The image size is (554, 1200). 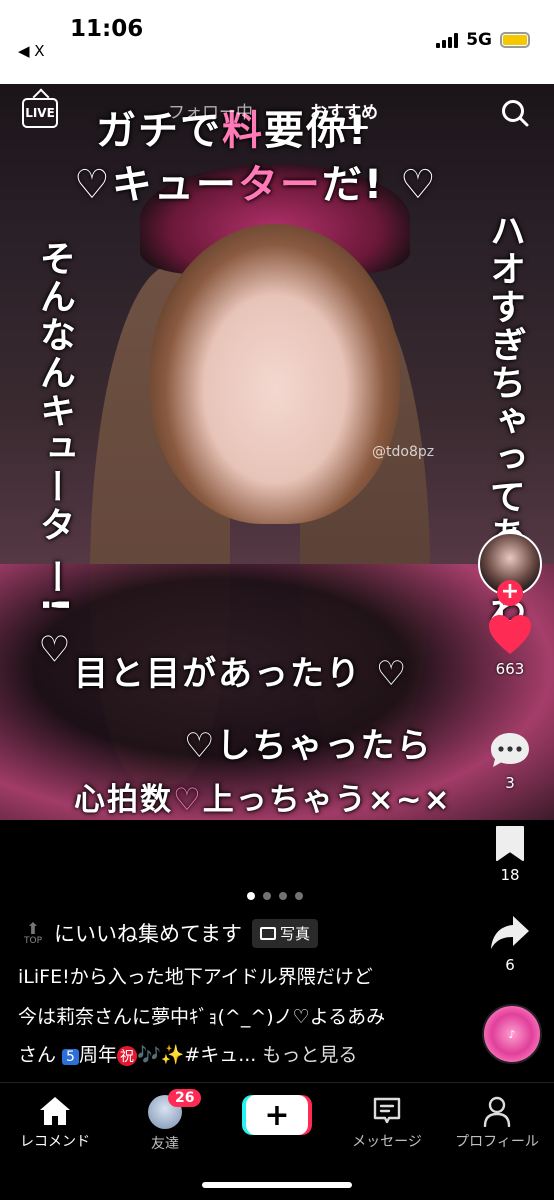 I want to click on overlay-text-bottom2: ♡しちゃったら, so click(x=308, y=746).